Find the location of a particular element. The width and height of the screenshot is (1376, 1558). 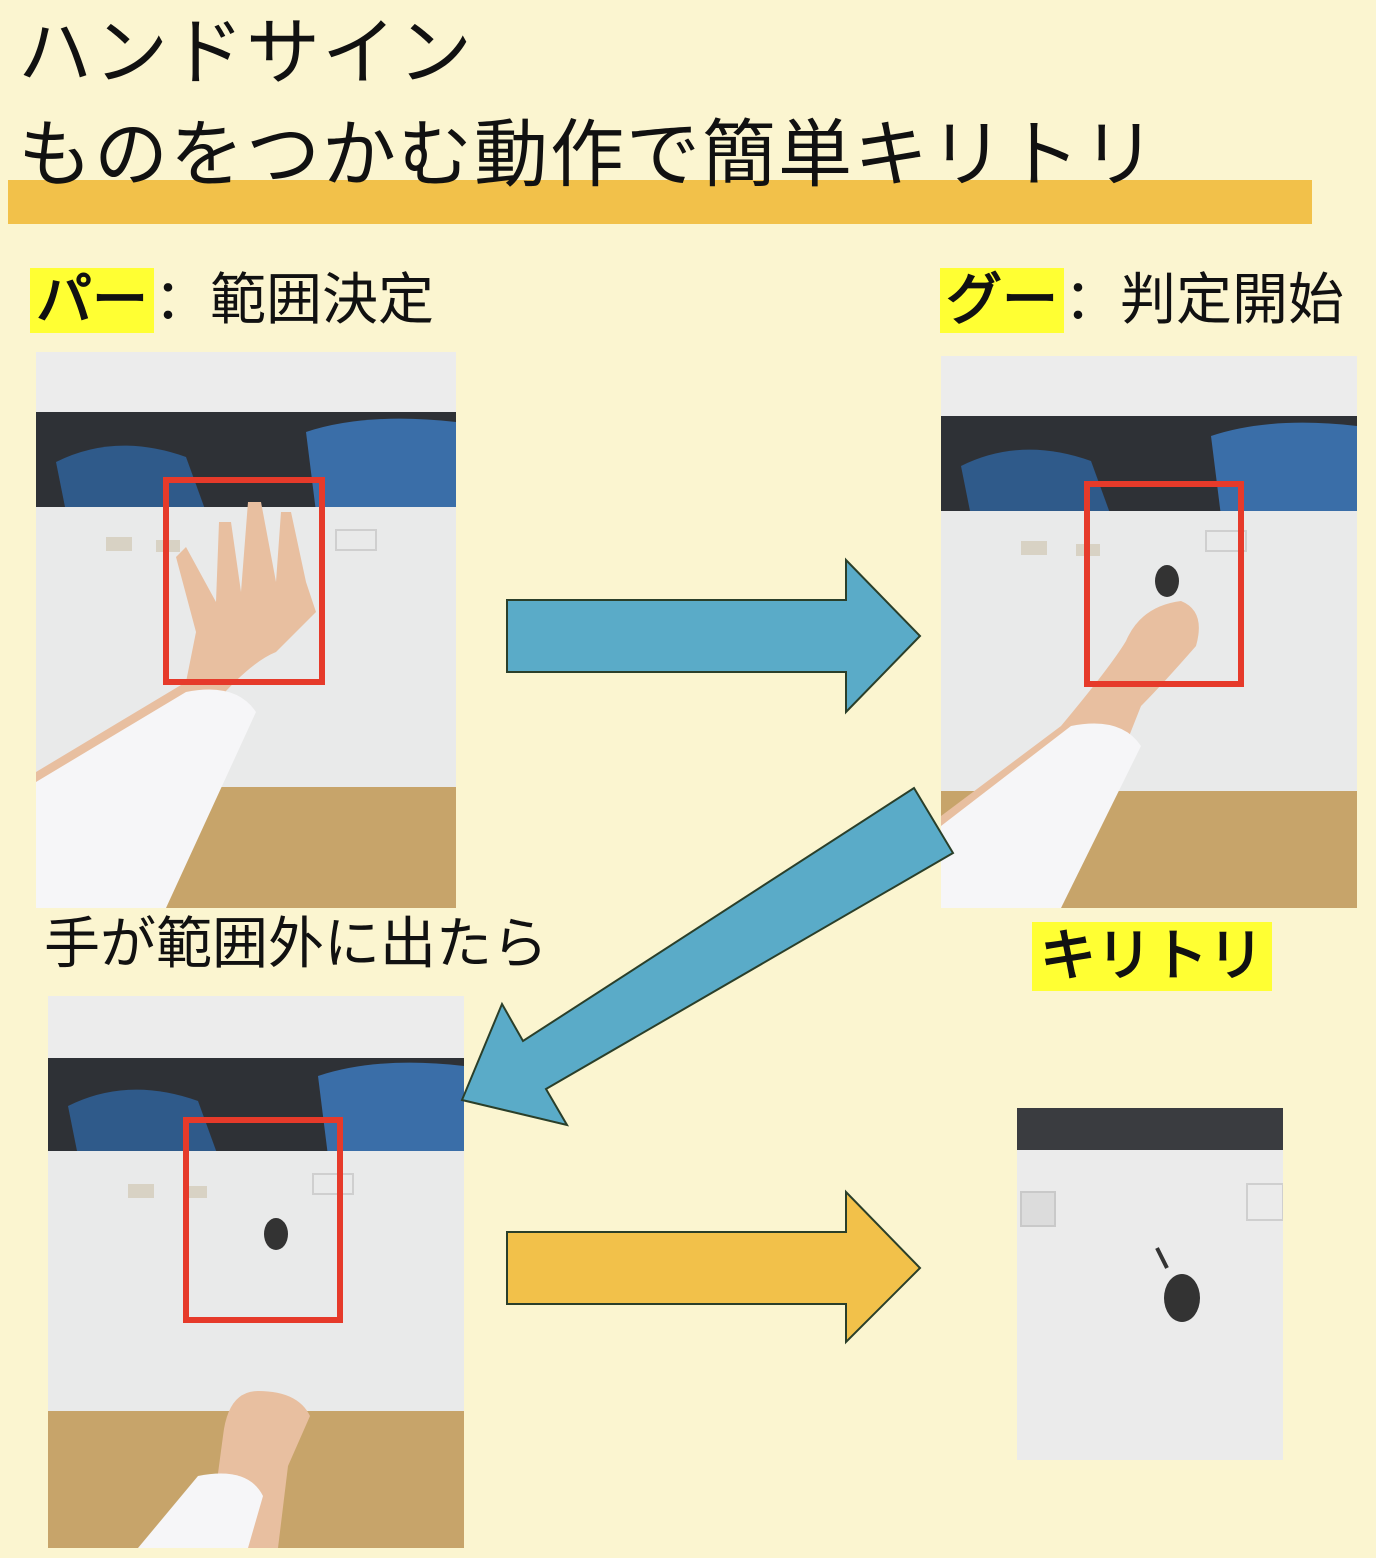

arrow-diagonal-blue is located at coordinates (707, 956).